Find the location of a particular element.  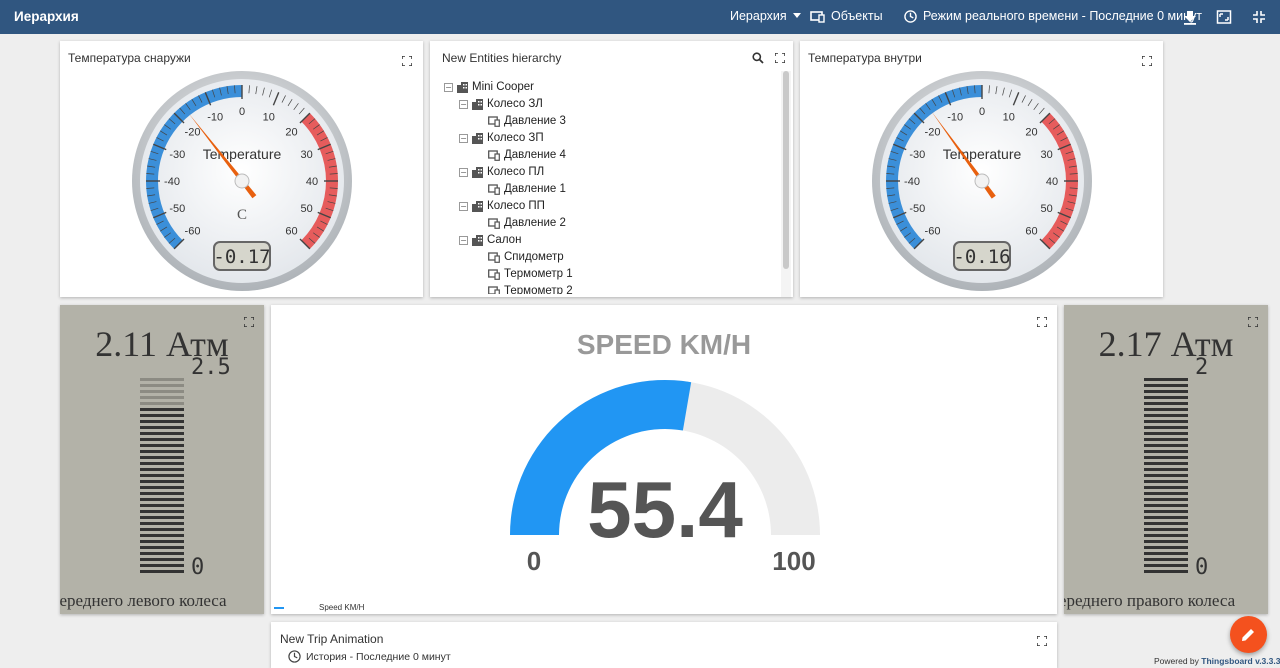

tree-node: Давление 3 is located at coordinates (527, 121).